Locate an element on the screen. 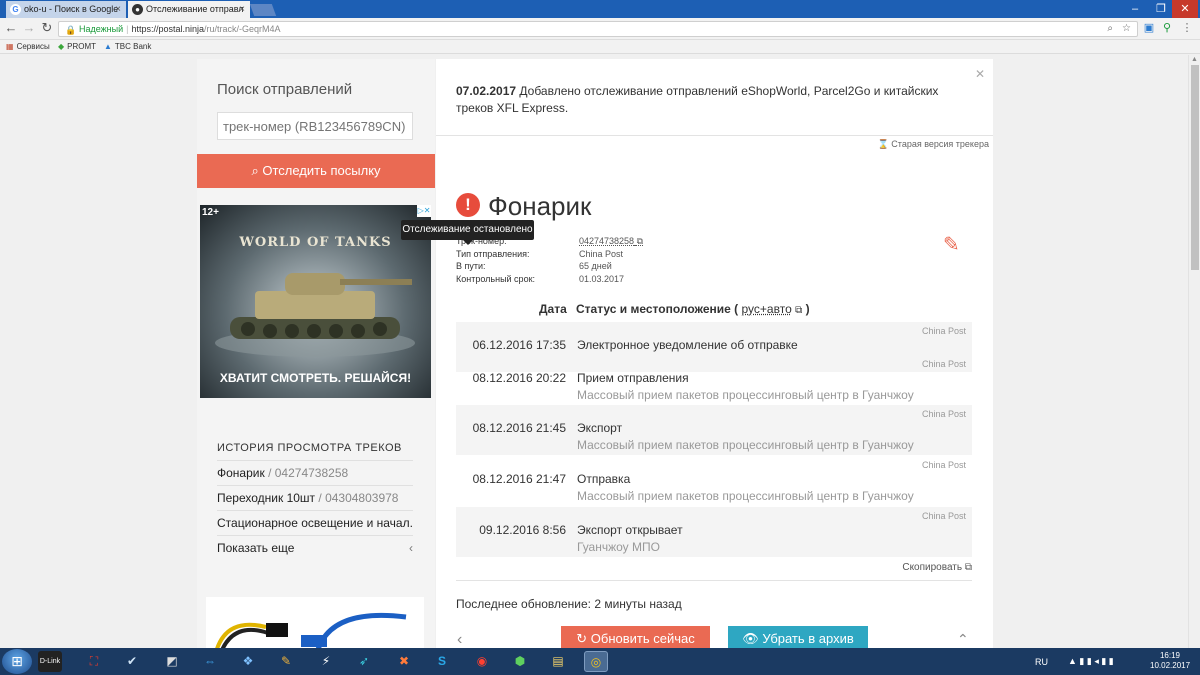 Image resolution: width=1200 pixels, height=675 pixels. event-date: 08.12.2016 20:22 is located at coordinates (519, 378).